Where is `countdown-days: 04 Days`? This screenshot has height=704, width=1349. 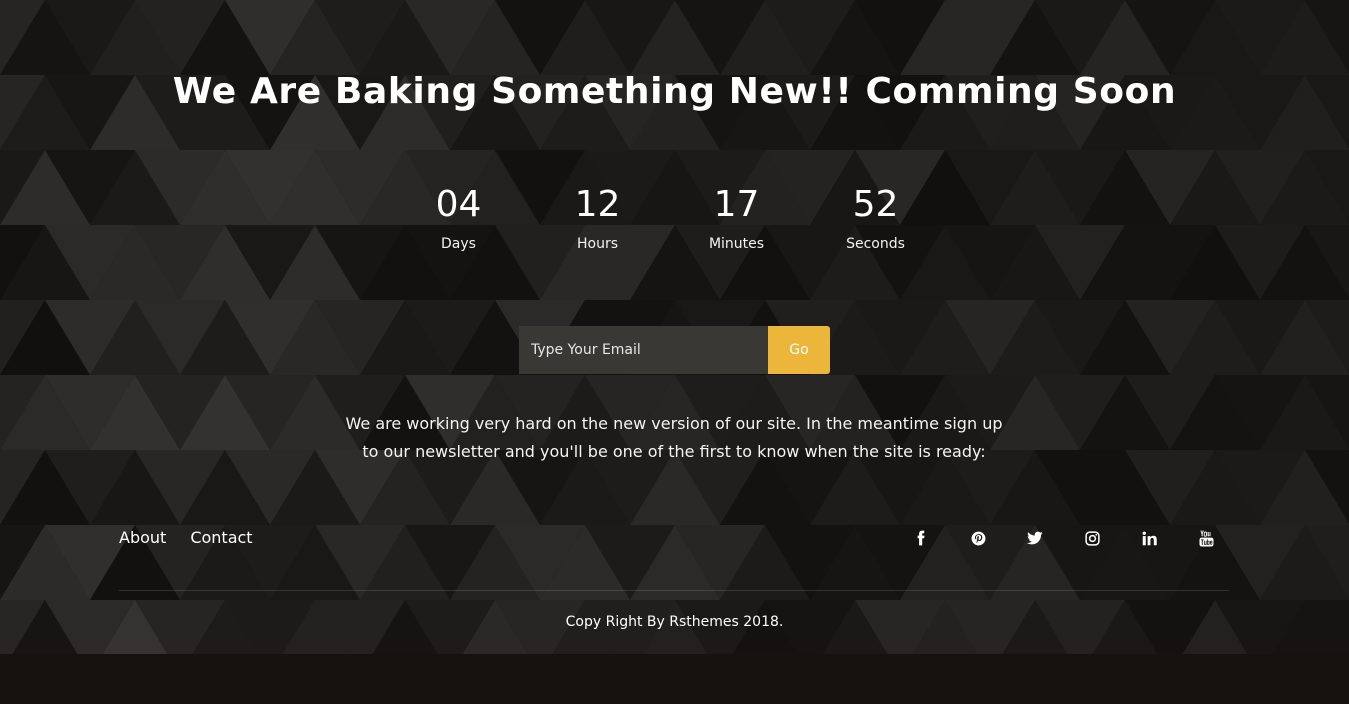
countdown-days: 04 Days is located at coordinates (458, 218).